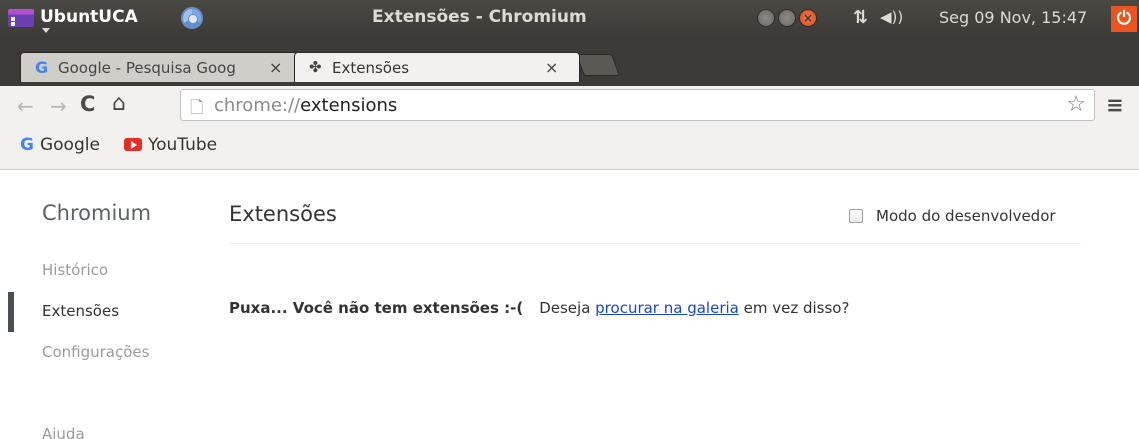  I want to click on tab-extensions: ✤ Extensões ×, so click(437, 67).